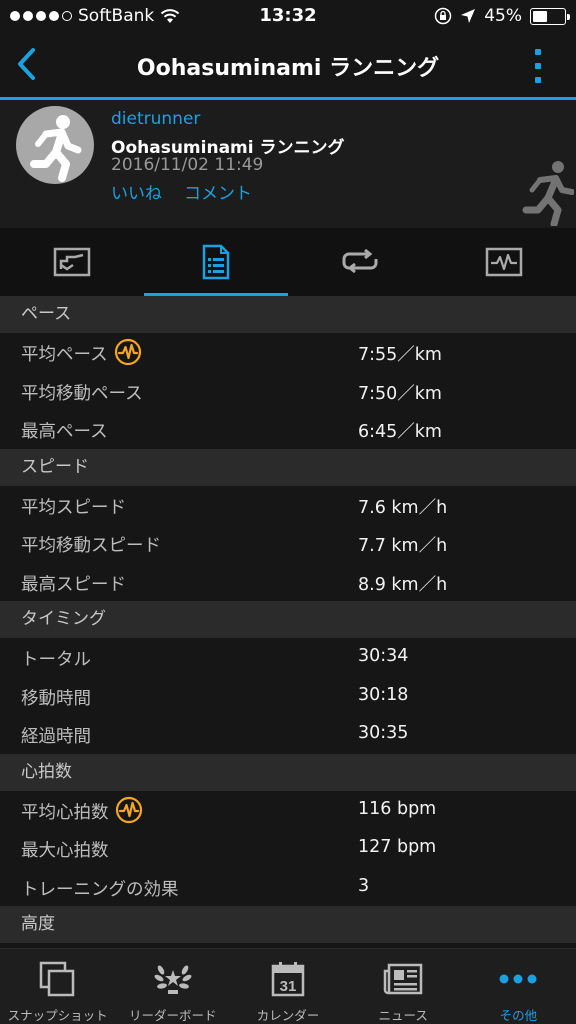 The height and width of the screenshot is (1024, 576). I want to click on bottom-tab-snapshot: スナップショット, so click(57, 986).